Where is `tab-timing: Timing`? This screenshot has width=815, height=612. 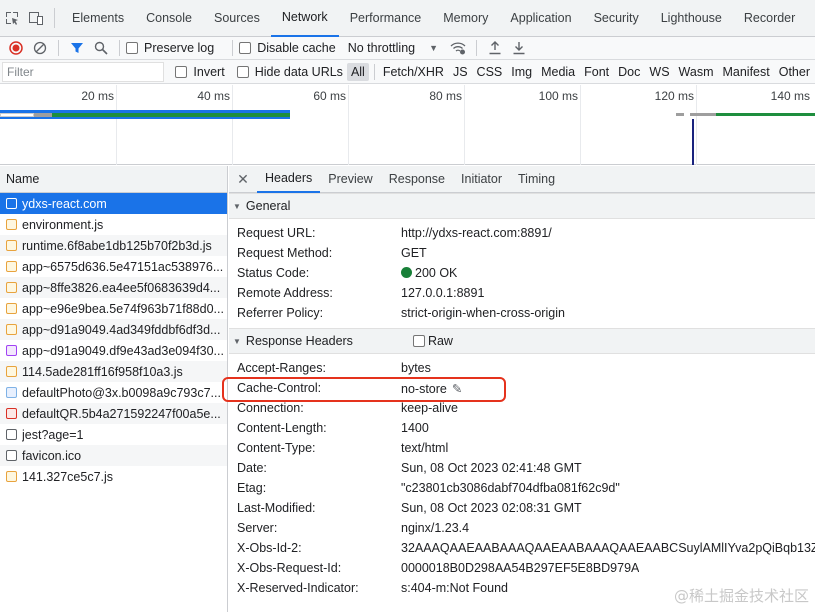
tab-timing: Timing is located at coordinates (536, 179).